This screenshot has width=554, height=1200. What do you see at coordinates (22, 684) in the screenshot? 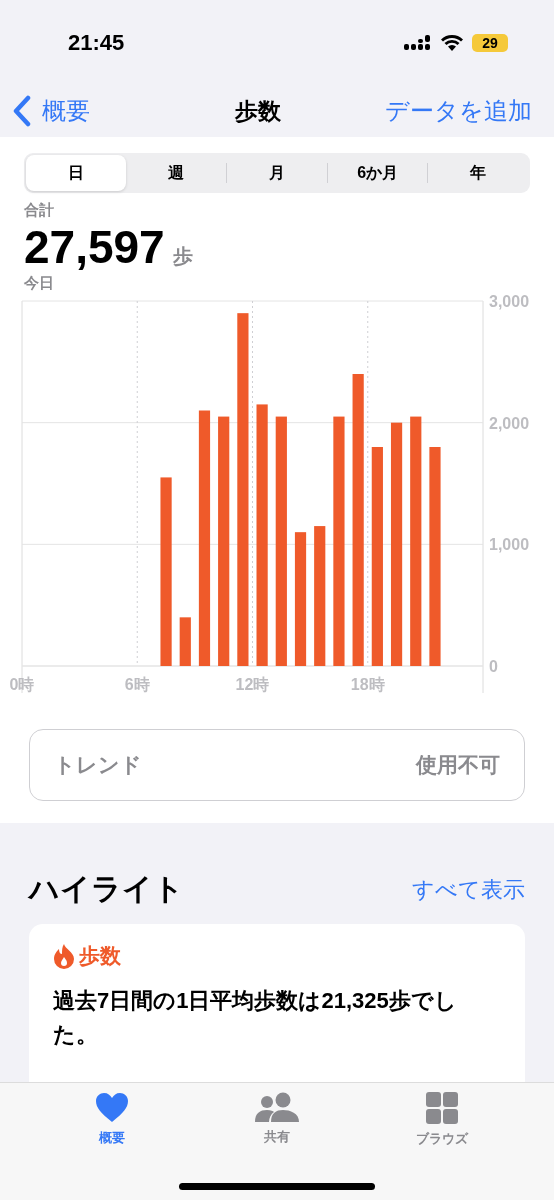
I see `axis-label: 0時` at bounding box center [22, 684].